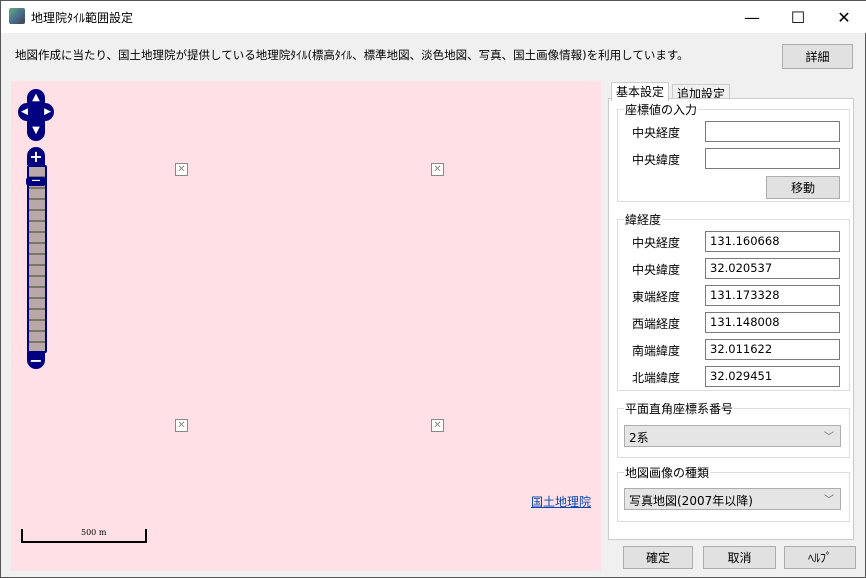 The image size is (866, 578). What do you see at coordinates (656, 351) in the screenshot?
I see `latlon-label: 南端緯度` at bounding box center [656, 351].